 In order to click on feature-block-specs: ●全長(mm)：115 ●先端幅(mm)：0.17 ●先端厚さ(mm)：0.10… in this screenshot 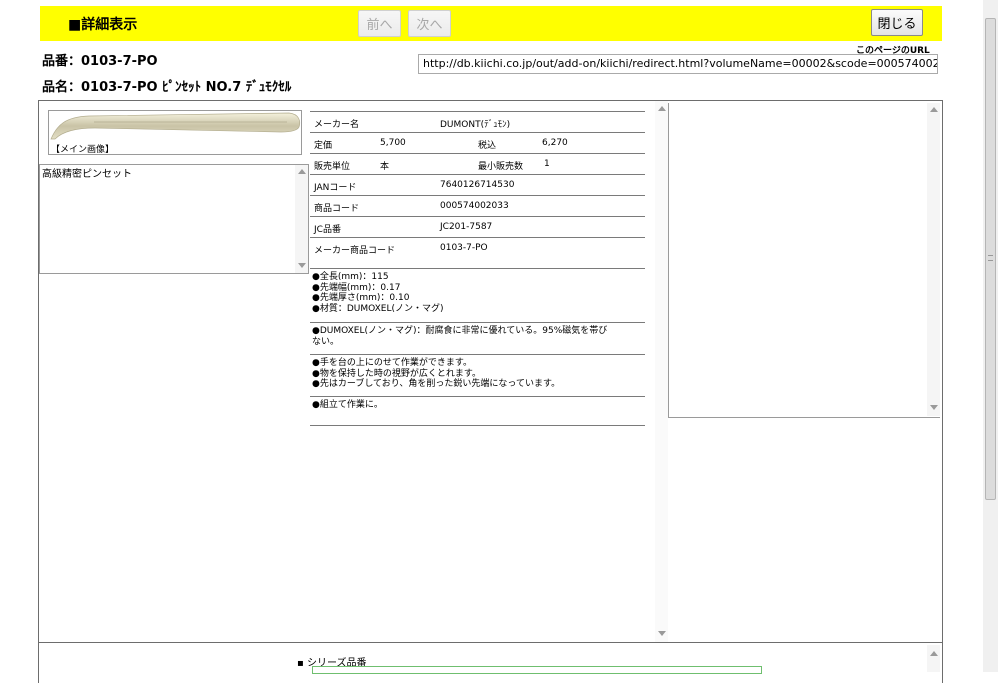, I will do `click(477, 295)`.